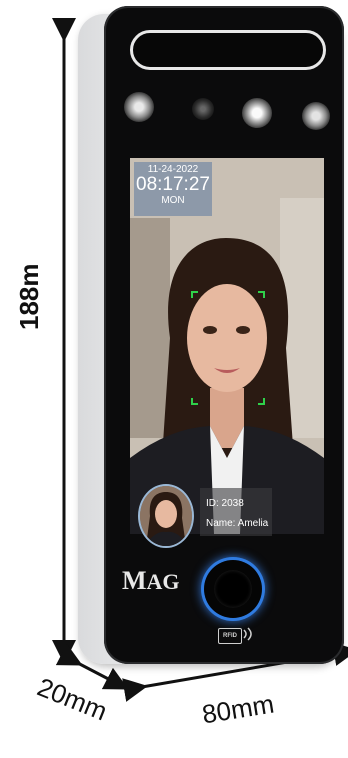 The image size is (348, 758). Describe the element at coordinates (225, 503) in the screenshot. I see `person-id-text: ID: 2038` at that location.